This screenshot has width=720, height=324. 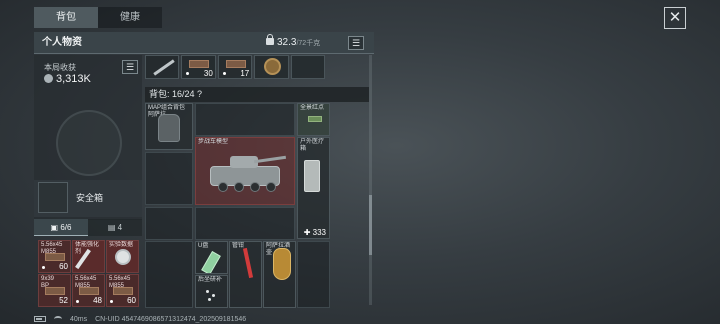 I want to click on item-name: 户外医疗箱, so click(x=312, y=145).